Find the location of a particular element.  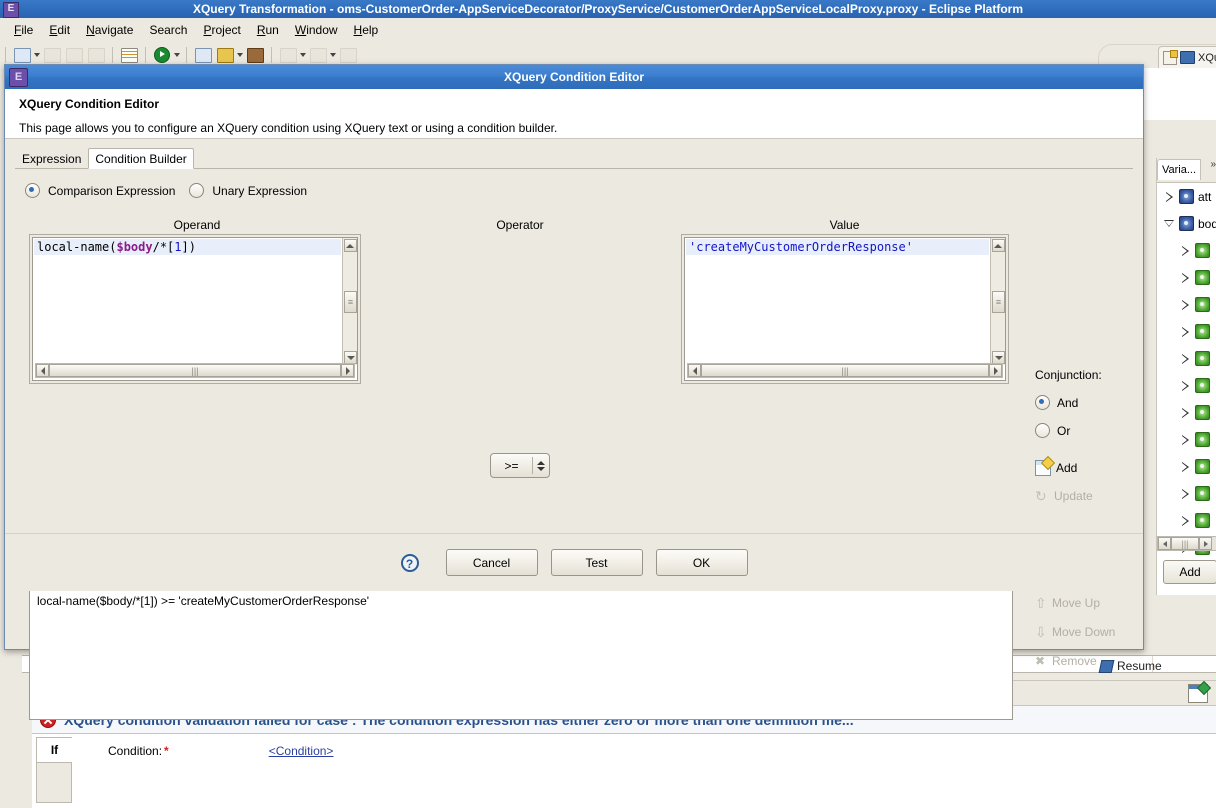

properties-tab-other is located at coordinates (54, 783).